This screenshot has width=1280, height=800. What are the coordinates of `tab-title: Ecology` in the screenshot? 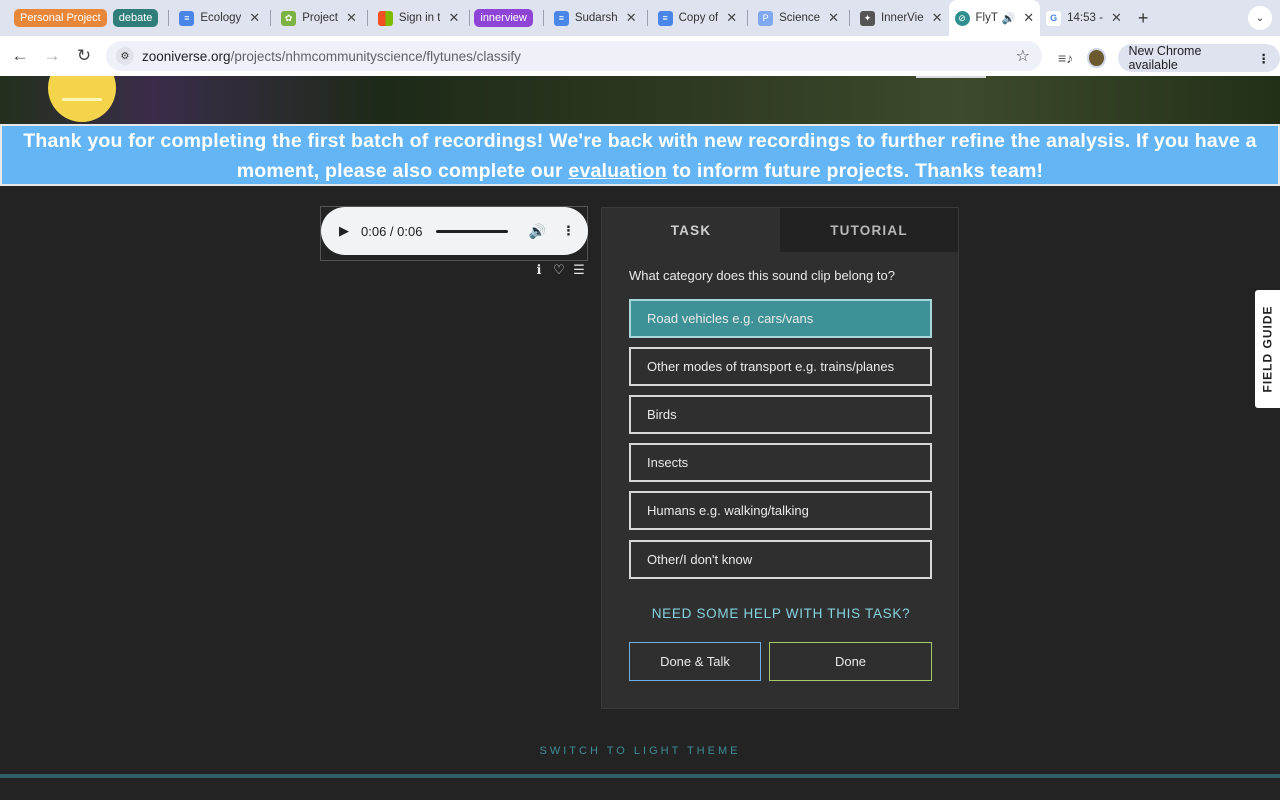 It's located at (221, 18).